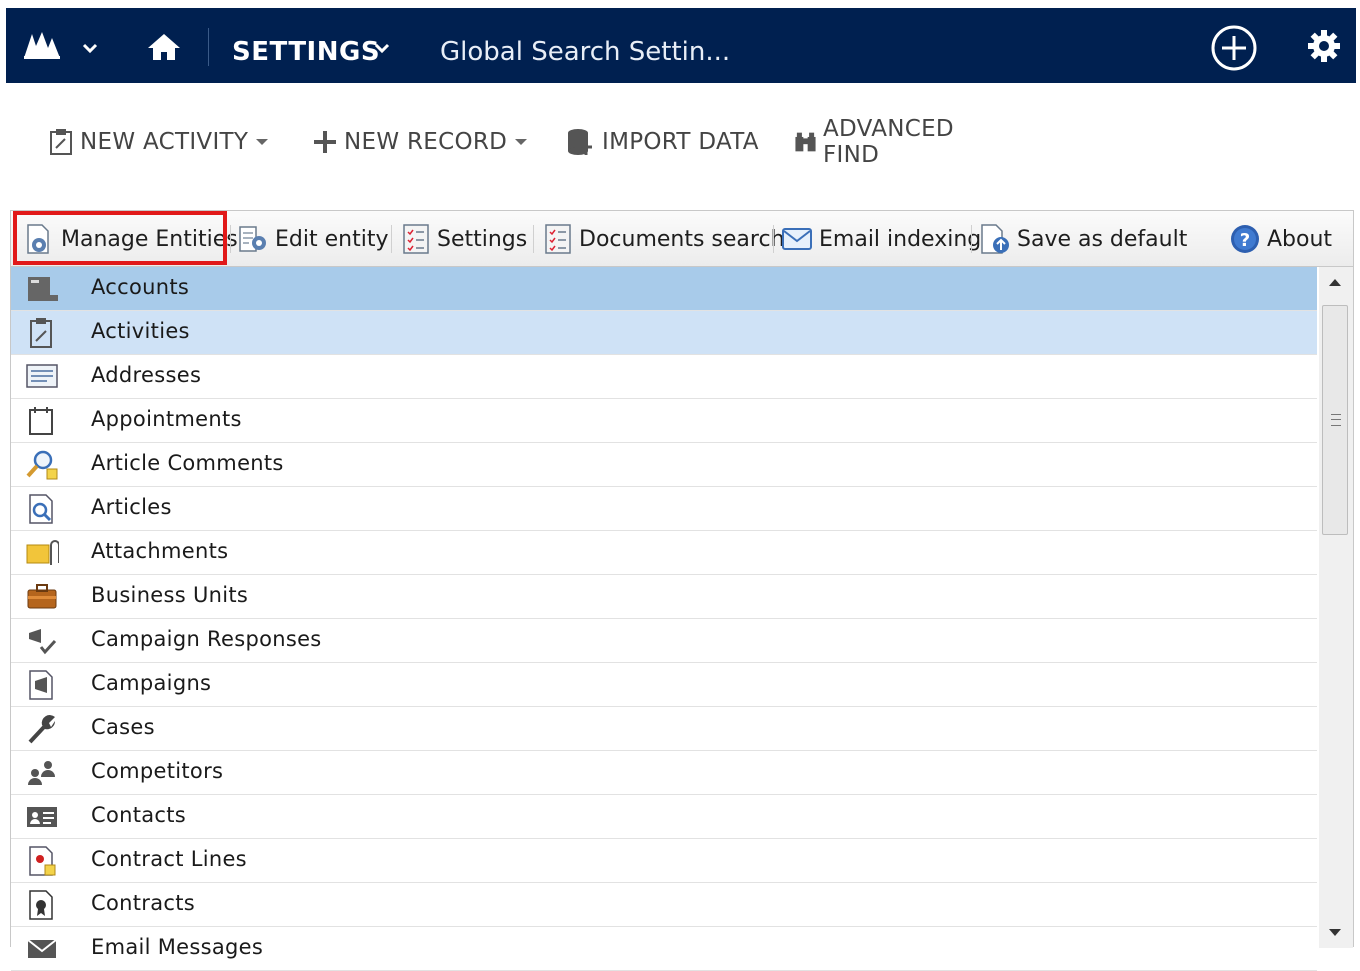 The height and width of the screenshot is (971, 1360). Describe the element at coordinates (177, 947) in the screenshot. I see `list-item-label: Email Messages` at that location.